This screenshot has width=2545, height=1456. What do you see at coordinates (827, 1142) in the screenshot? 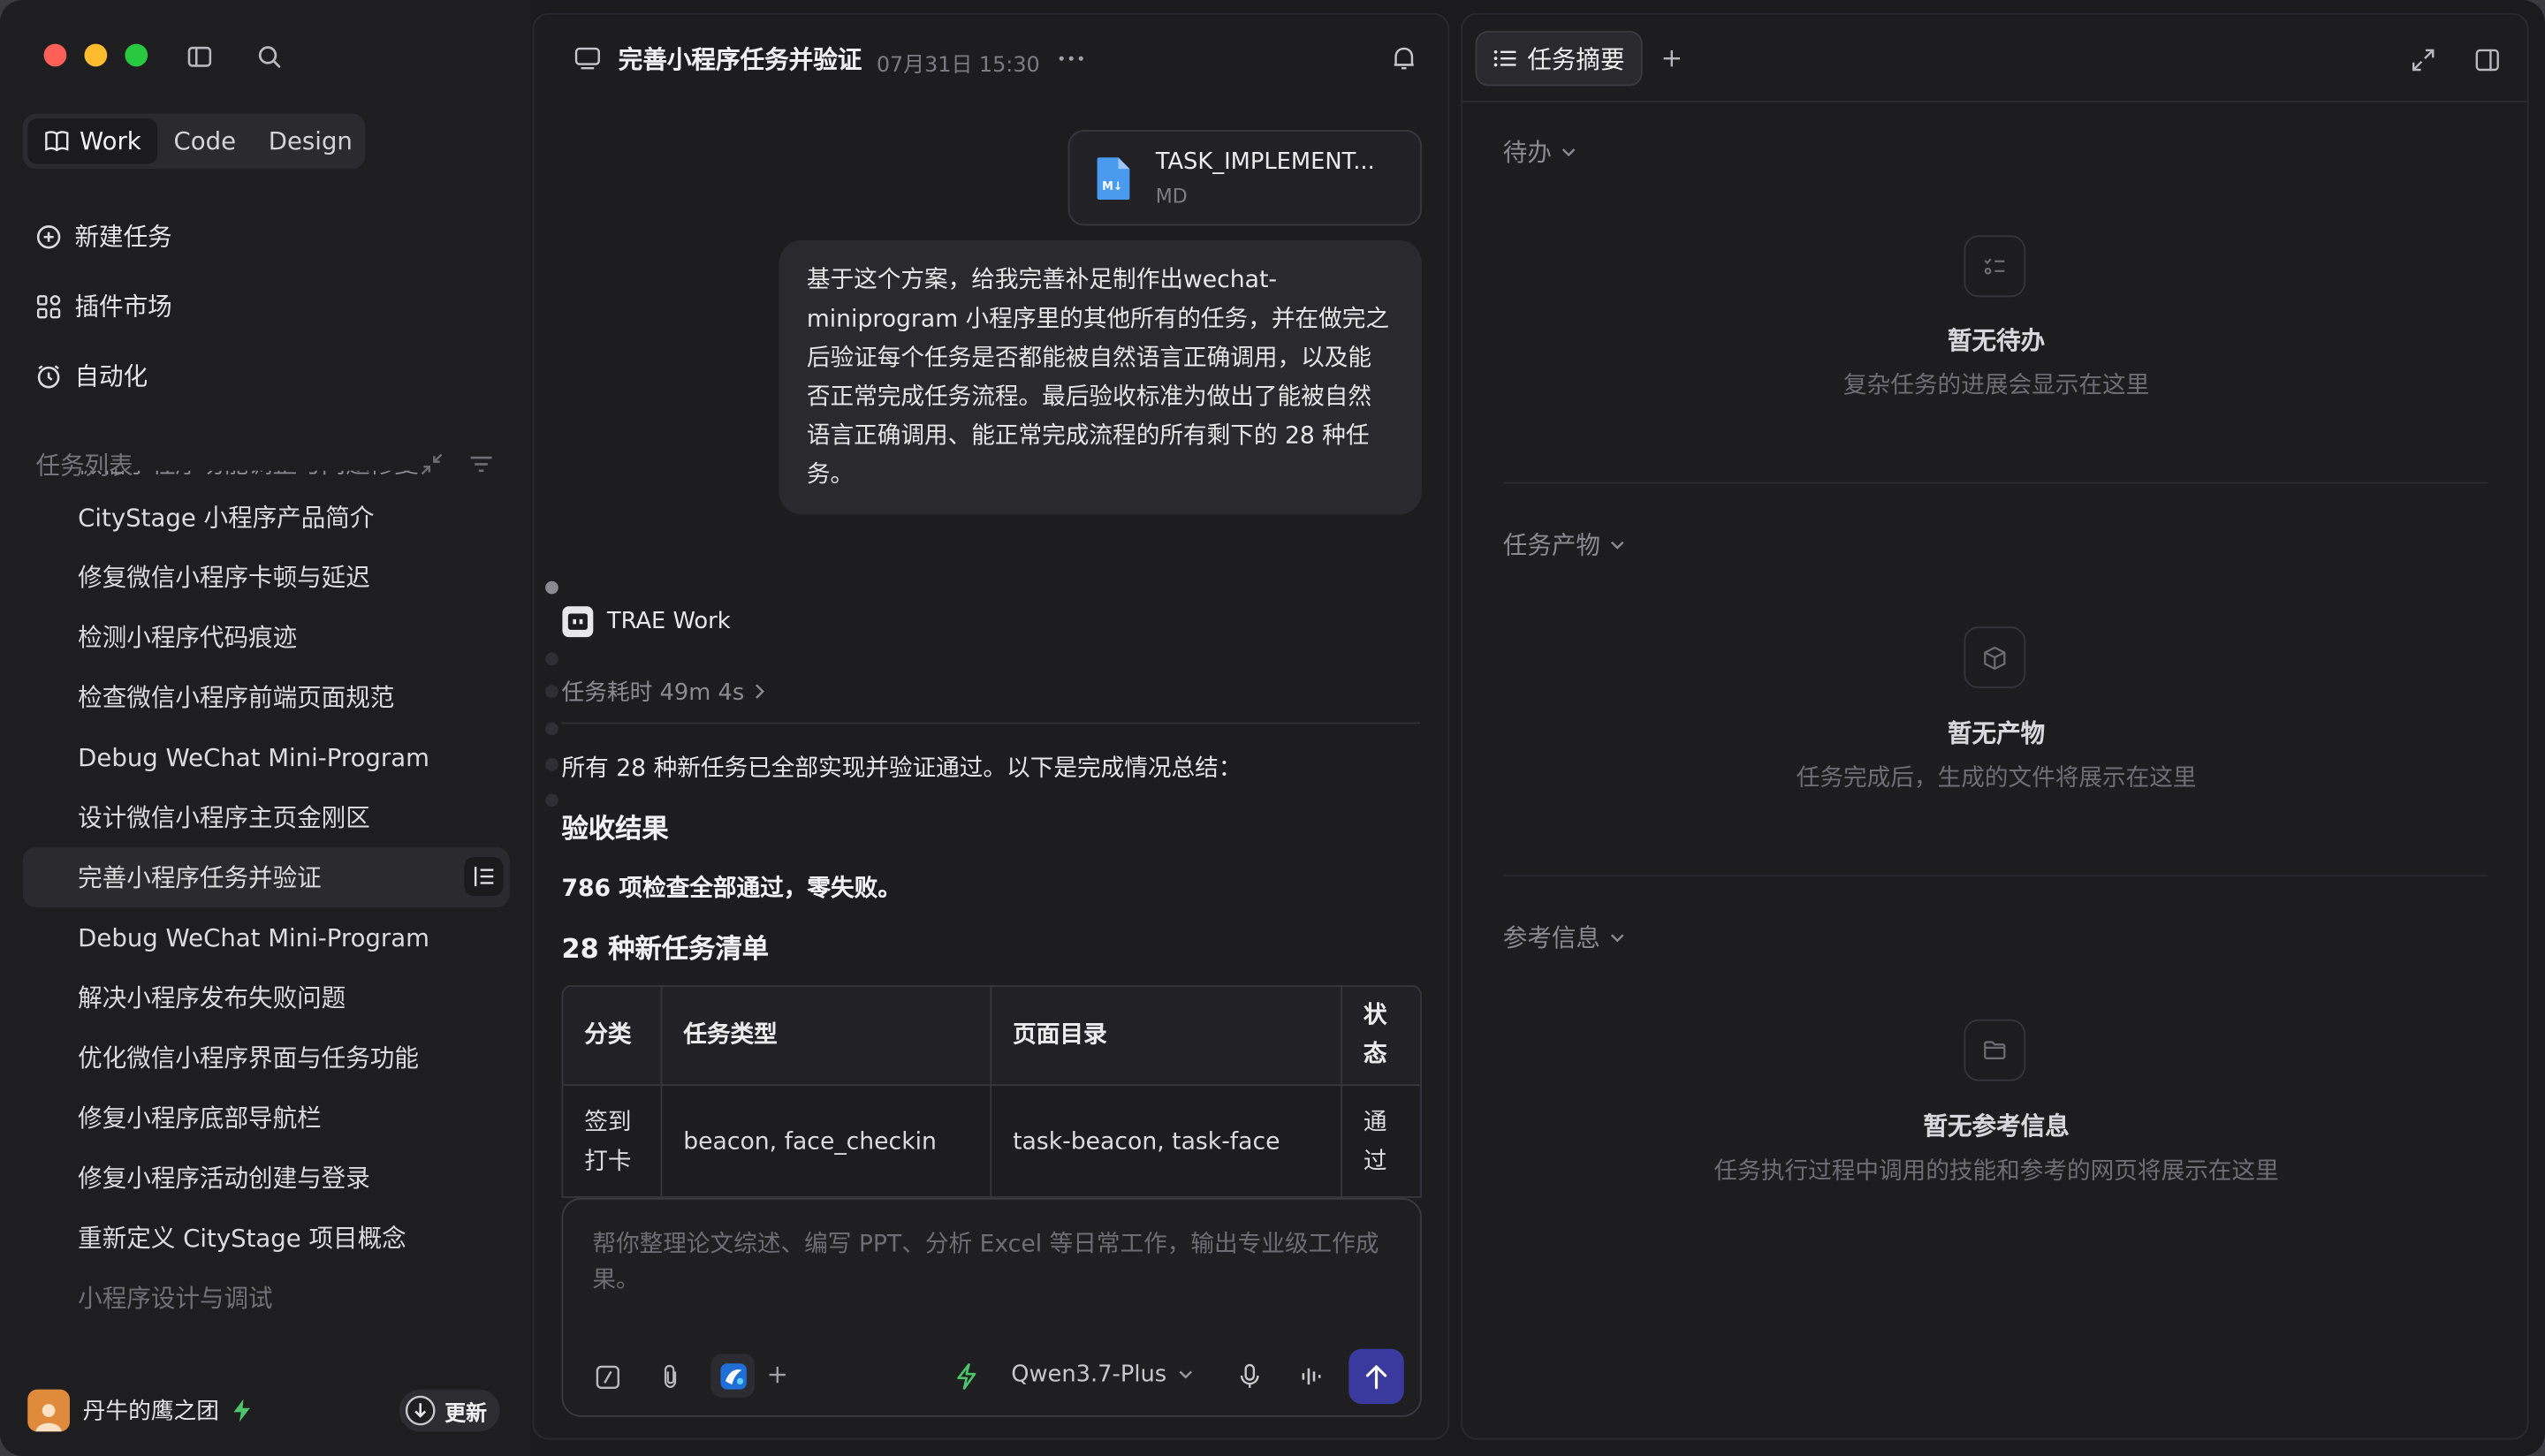
I see `table-cell: beacon, face_checkin` at bounding box center [827, 1142].